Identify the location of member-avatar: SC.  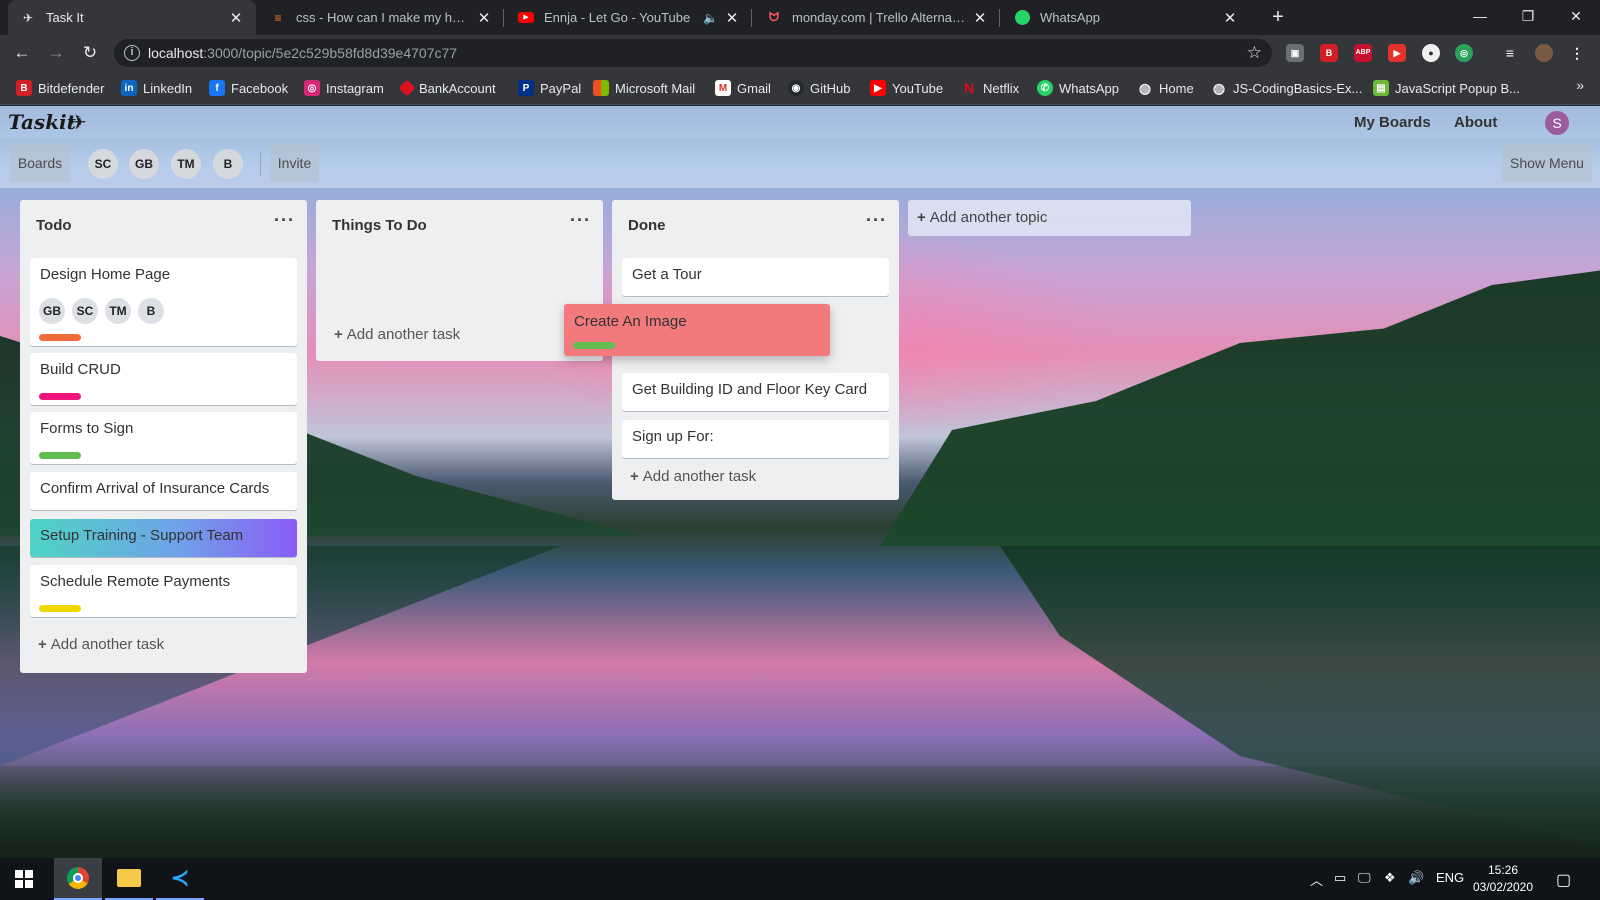
(103, 164).